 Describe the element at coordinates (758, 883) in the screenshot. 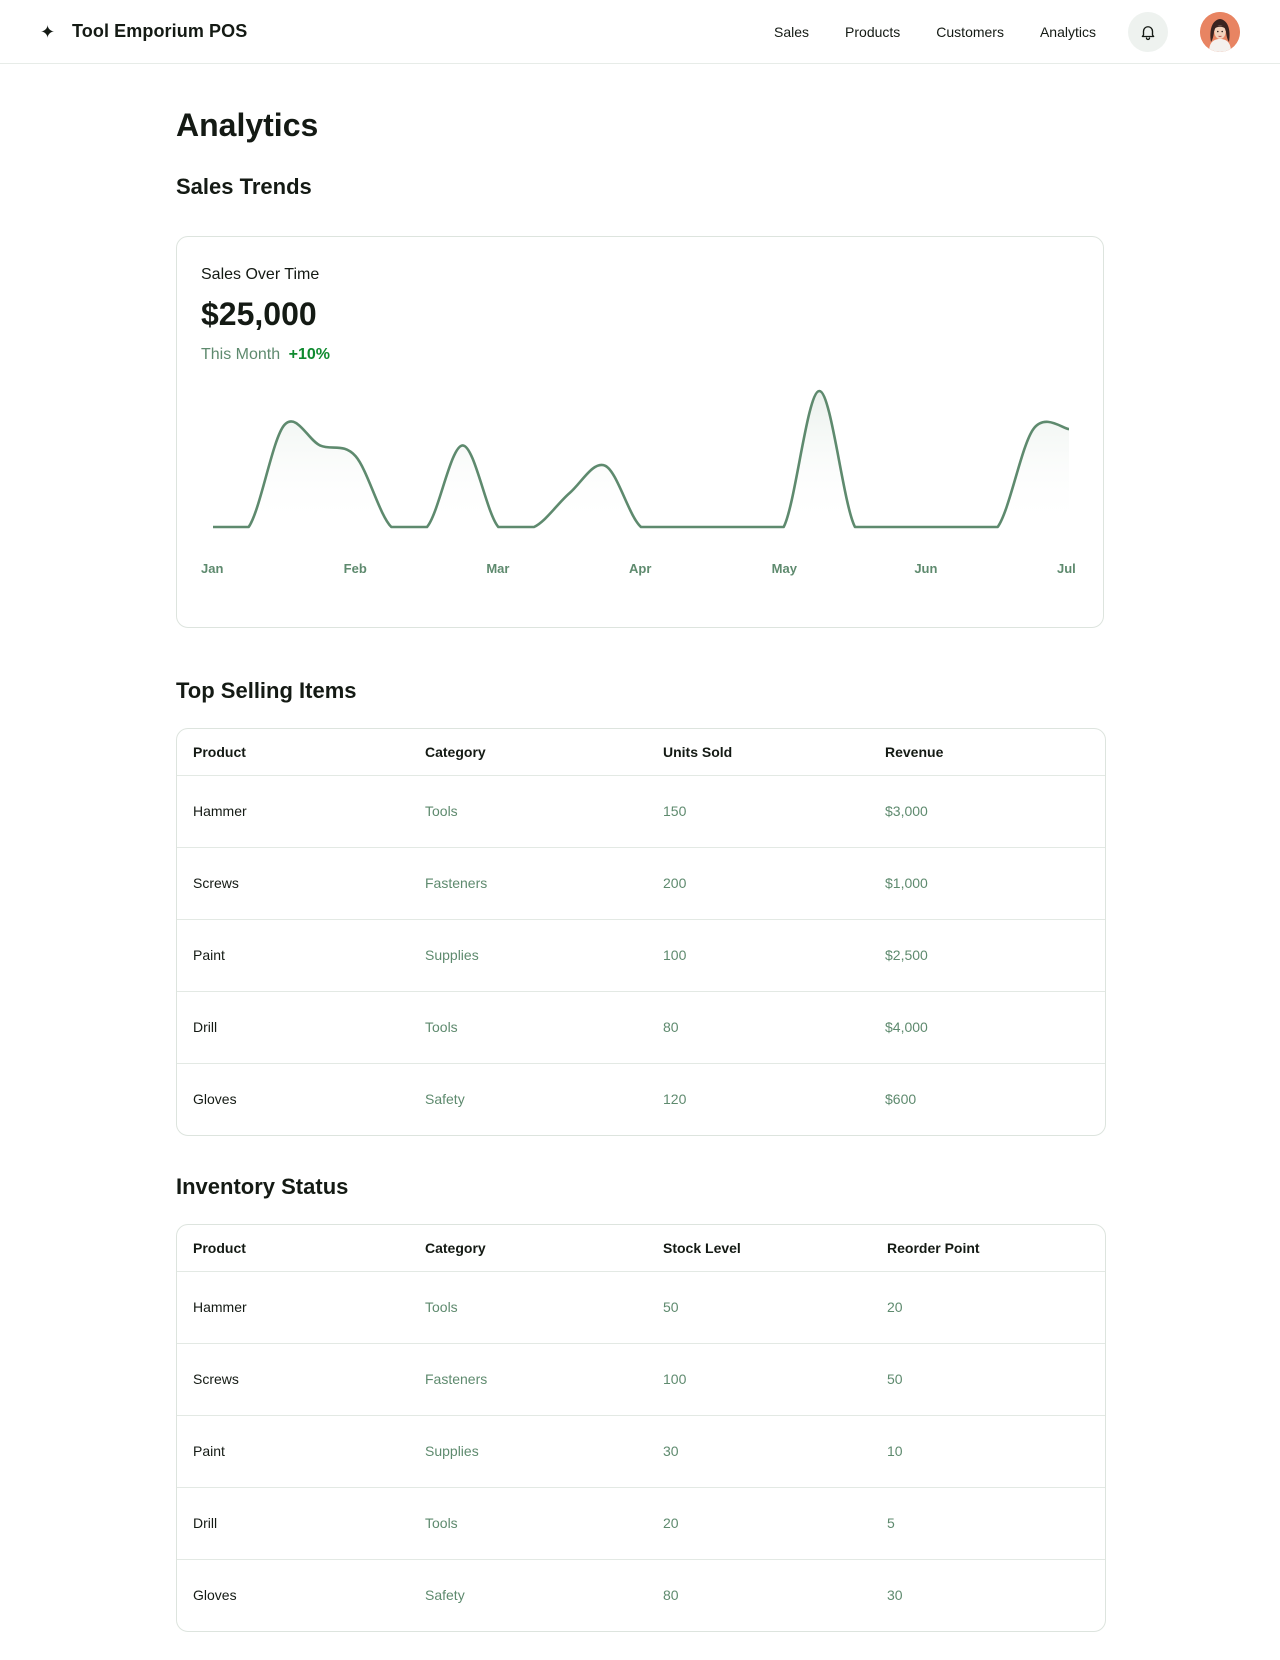

I see `cell-units-sold: 200` at that location.